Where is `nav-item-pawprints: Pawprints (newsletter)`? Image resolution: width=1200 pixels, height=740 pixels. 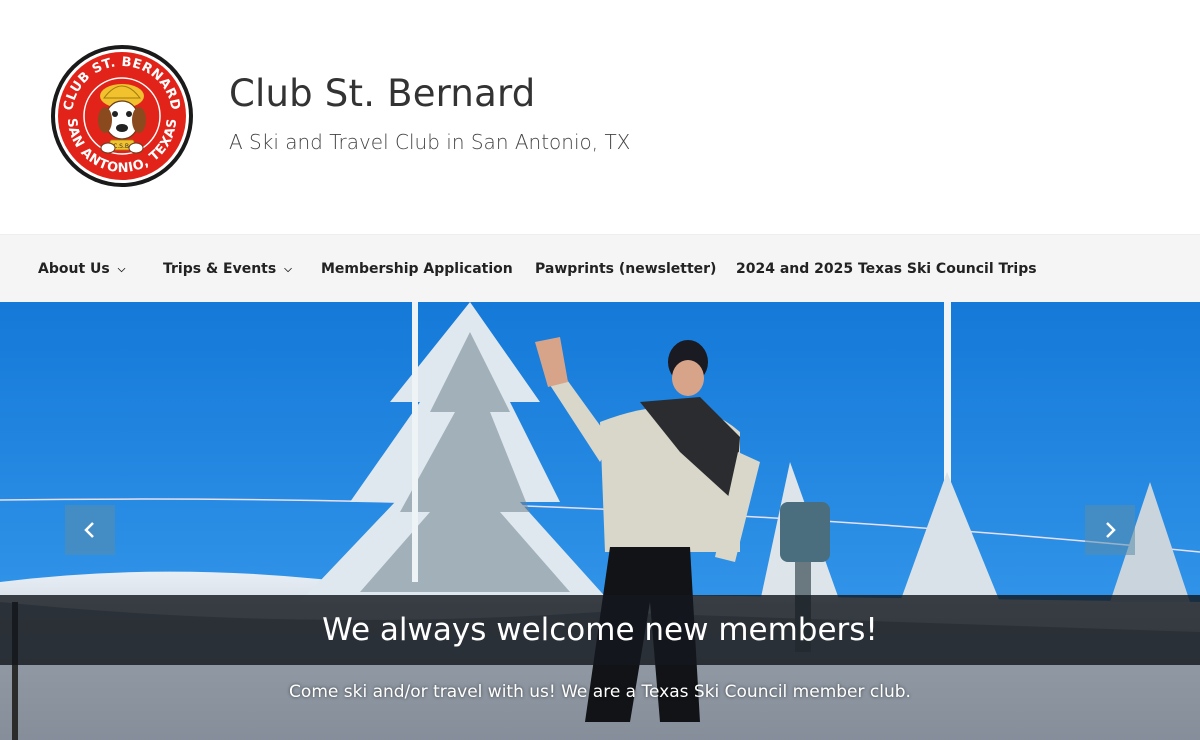 nav-item-pawprints: Pawprints (newsletter) is located at coordinates (625, 269).